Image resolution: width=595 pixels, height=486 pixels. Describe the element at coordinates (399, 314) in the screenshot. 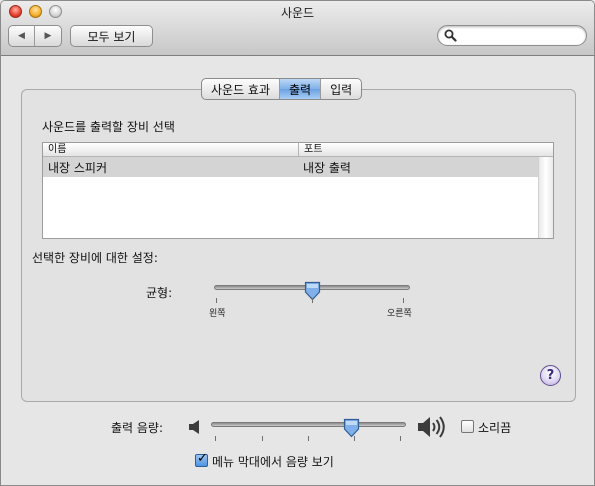

I see `balance-right-label: 오른쪽` at that location.